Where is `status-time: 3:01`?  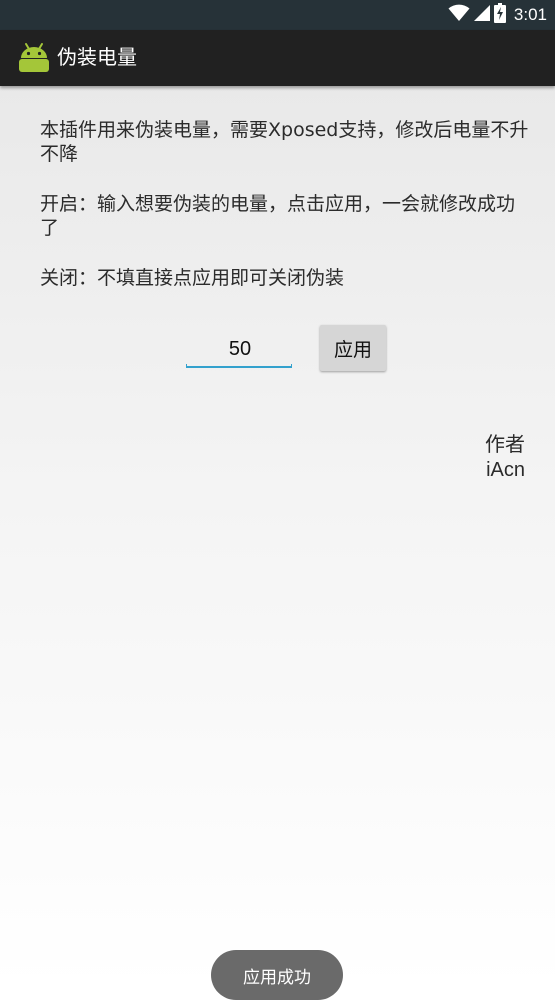 status-time: 3:01 is located at coordinates (530, 14).